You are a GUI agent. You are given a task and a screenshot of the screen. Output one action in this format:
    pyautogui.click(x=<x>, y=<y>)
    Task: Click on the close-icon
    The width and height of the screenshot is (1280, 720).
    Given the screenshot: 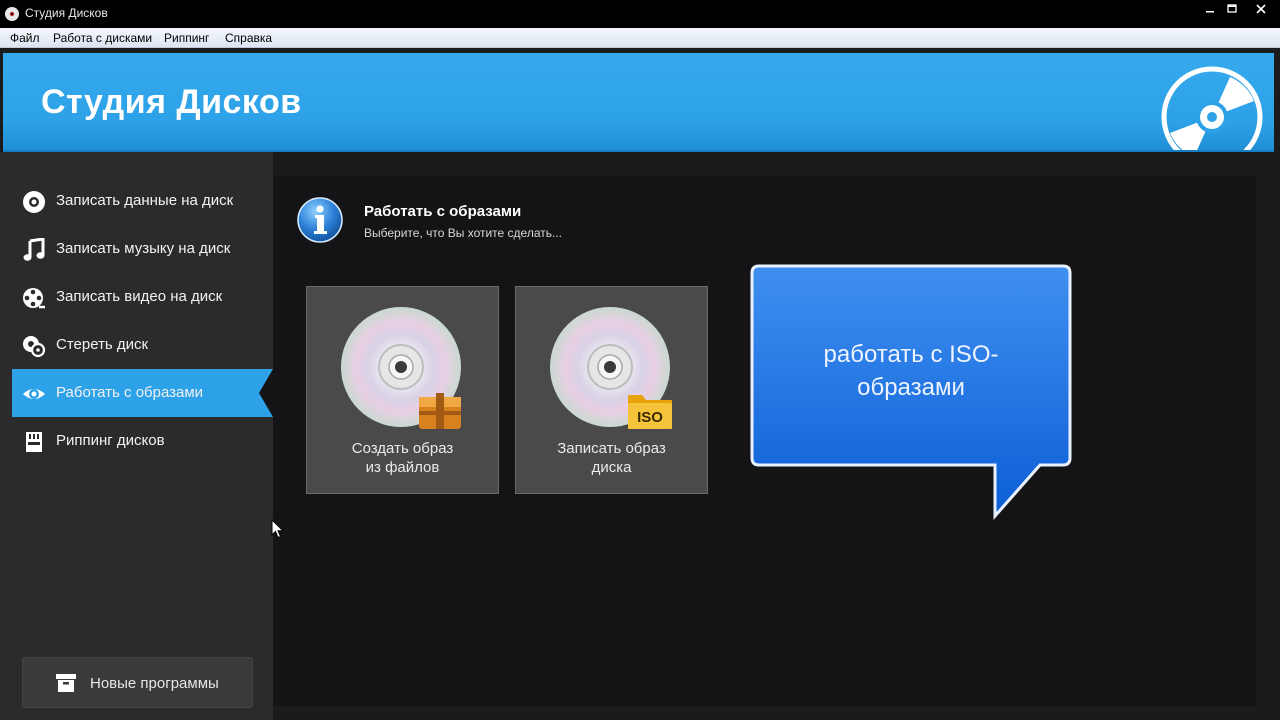 What is the action you would take?
    pyautogui.click(x=1261, y=9)
    